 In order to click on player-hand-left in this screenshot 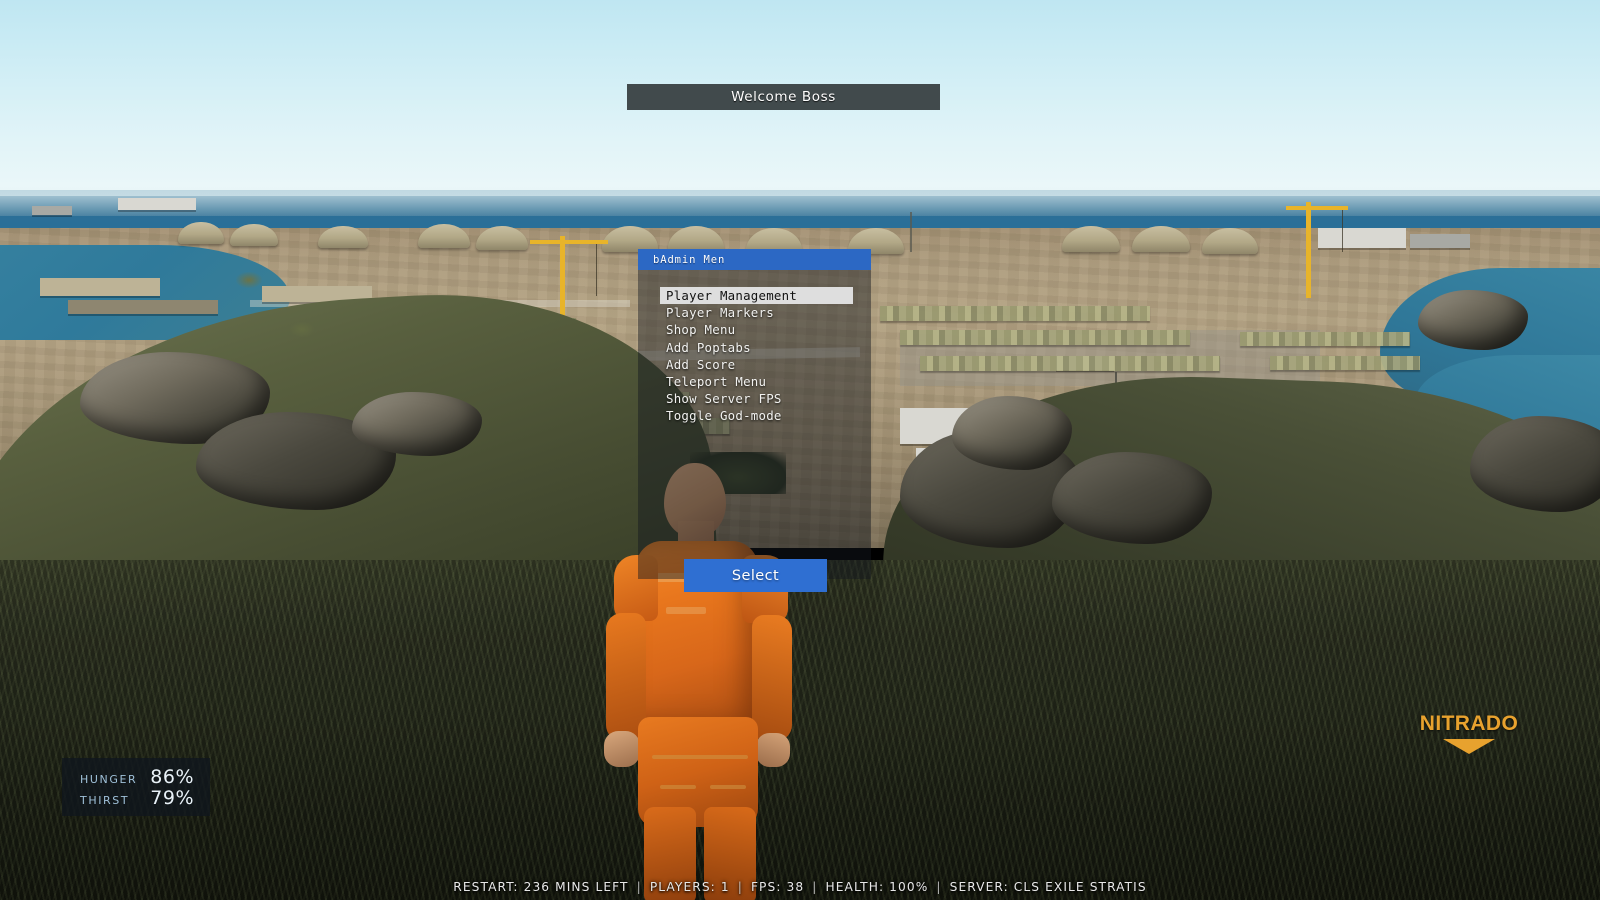, I will do `click(622, 749)`.